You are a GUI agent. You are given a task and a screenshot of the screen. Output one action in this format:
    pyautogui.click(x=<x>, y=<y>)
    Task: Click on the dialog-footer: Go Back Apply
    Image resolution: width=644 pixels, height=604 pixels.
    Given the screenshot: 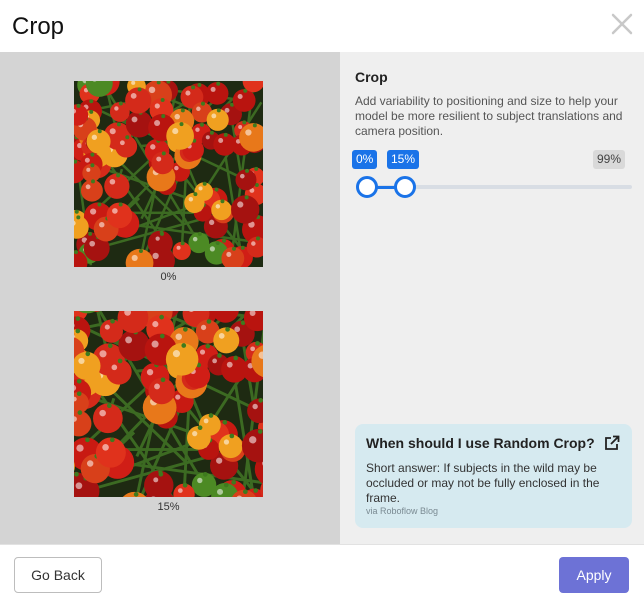 What is the action you would take?
    pyautogui.click(x=322, y=574)
    